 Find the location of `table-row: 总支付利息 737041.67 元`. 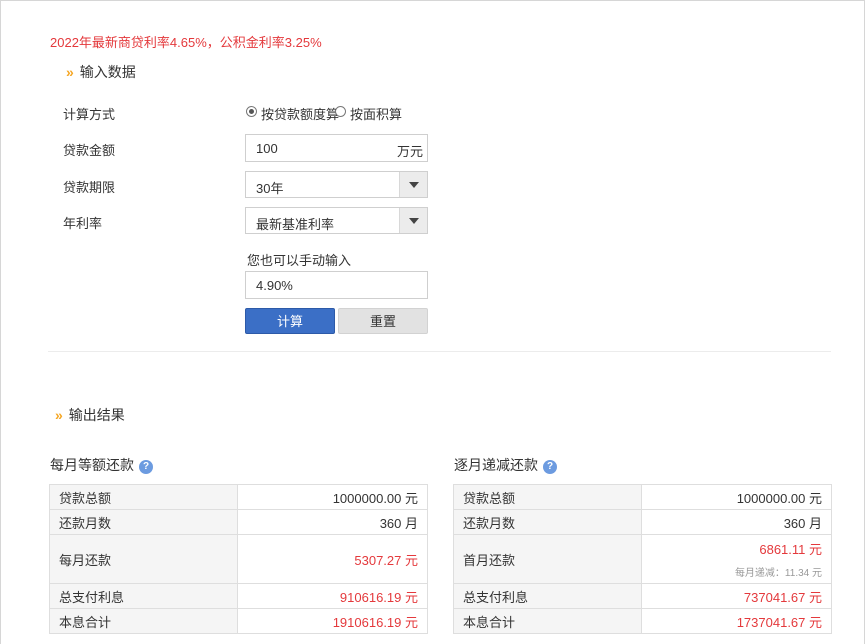

table-row: 总支付利息 737041.67 元 is located at coordinates (642, 596).